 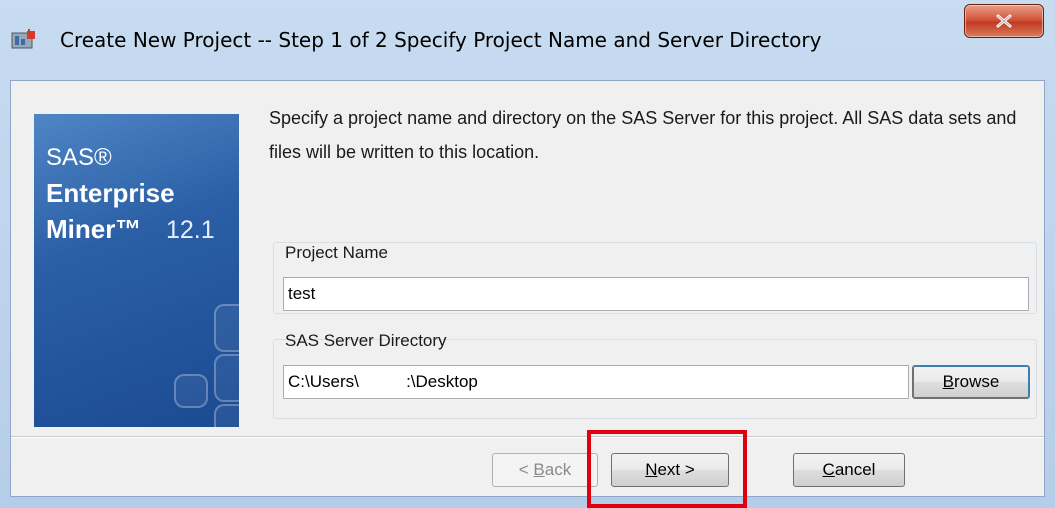 What do you see at coordinates (110, 193) in the screenshot?
I see `banner-enterprise: Enterprise` at bounding box center [110, 193].